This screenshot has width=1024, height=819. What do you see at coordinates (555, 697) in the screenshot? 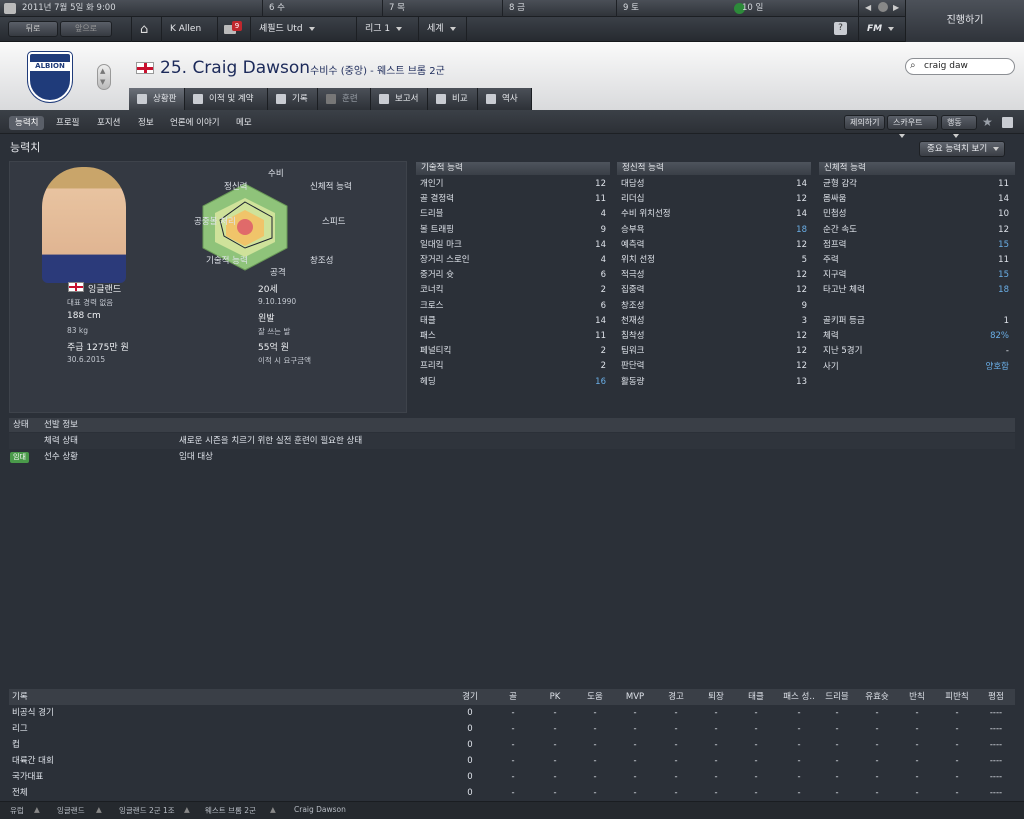
I see `column-header: PK` at bounding box center [555, 697].